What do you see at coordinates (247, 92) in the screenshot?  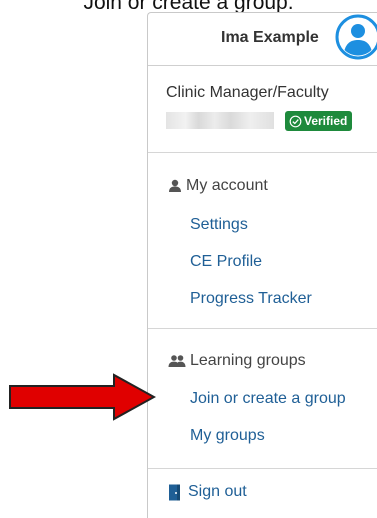 I see `role-title: Clinic Manager/Faculty` at bounding box center [247, 92].